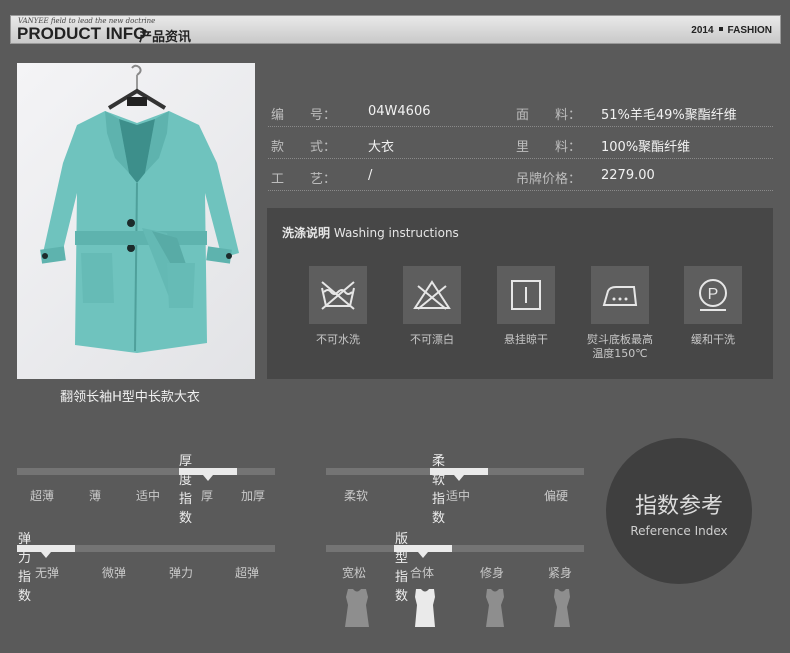 This screenshot has width=790, height=653. I want to click on wash-item-hang-dry: 悬挂晾干, so click(526, 306).